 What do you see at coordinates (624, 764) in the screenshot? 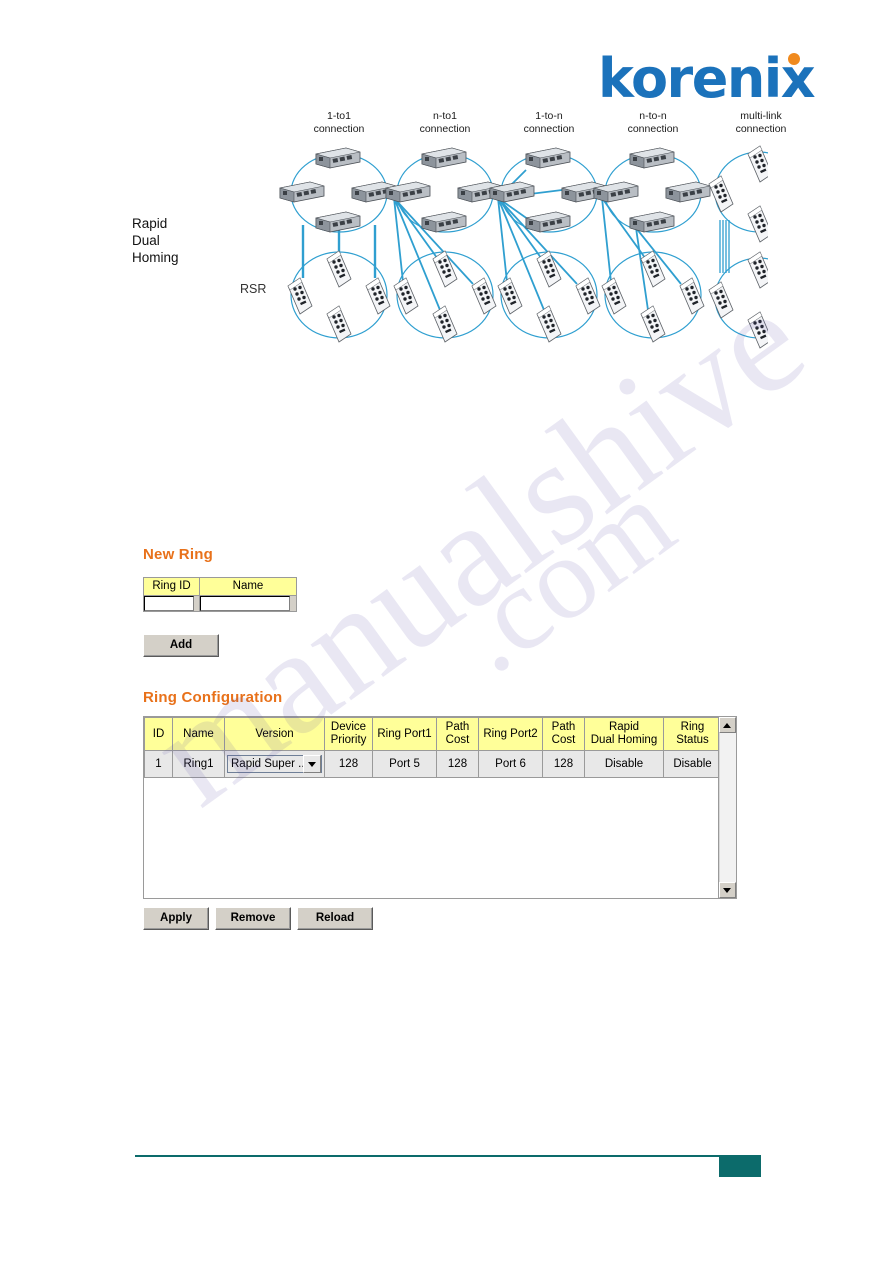
I see `cell-rapid-dual-homing: Disable` at bounding box center [624, 764].